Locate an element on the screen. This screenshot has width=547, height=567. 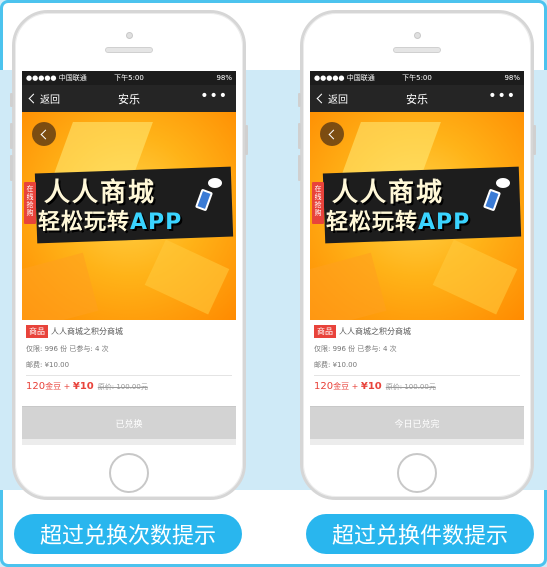
caption-left: 超过兑换次数提示 is located at coordinates (128, 534).